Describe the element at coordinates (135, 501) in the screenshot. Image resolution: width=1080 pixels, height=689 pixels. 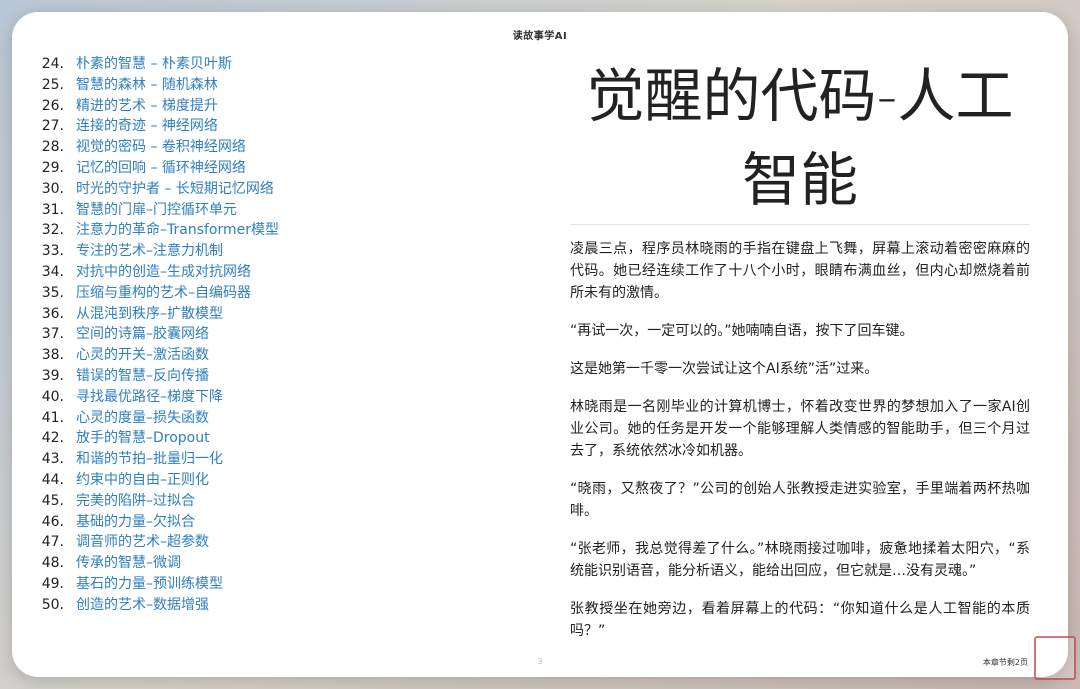
I see `toc-item-link: 完美的陷阱–过拟合` at that location.